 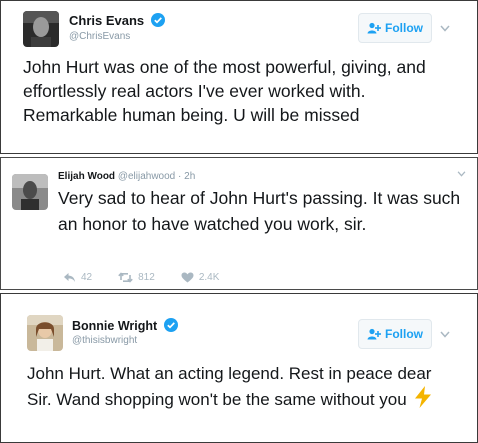 What do you see at coordinates (77, 277) in the screenshot?
I see `reply-action: 42` at bounding box center [77, 277].